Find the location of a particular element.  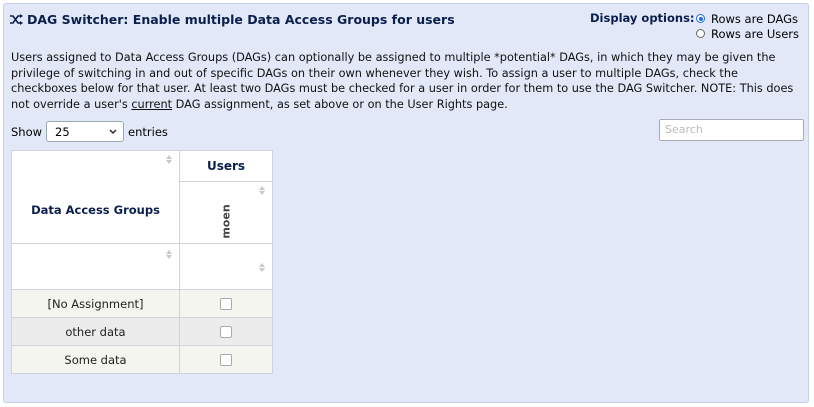

radio-label: Rows are DAGs is located at coordinates (755, 18).